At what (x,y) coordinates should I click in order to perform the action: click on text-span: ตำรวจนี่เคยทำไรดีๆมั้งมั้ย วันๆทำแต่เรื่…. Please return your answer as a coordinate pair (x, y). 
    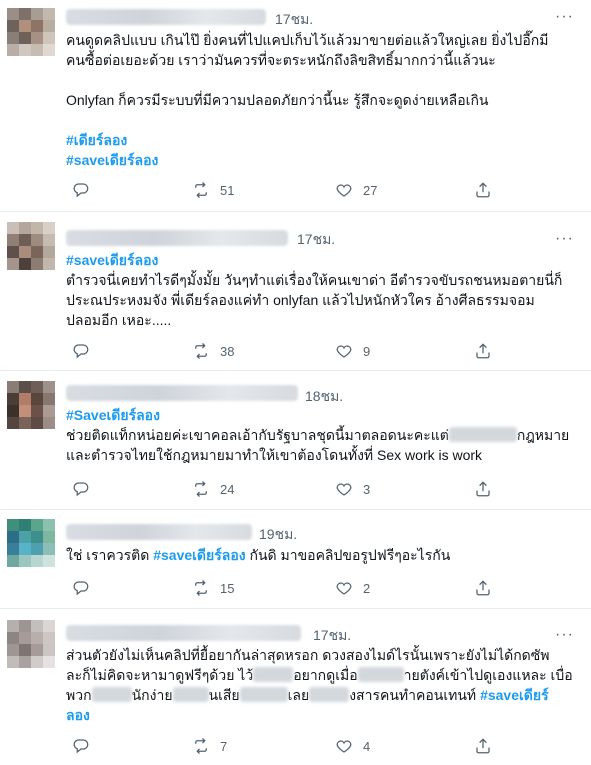
    Looking at the image, I should click on (314, 280).